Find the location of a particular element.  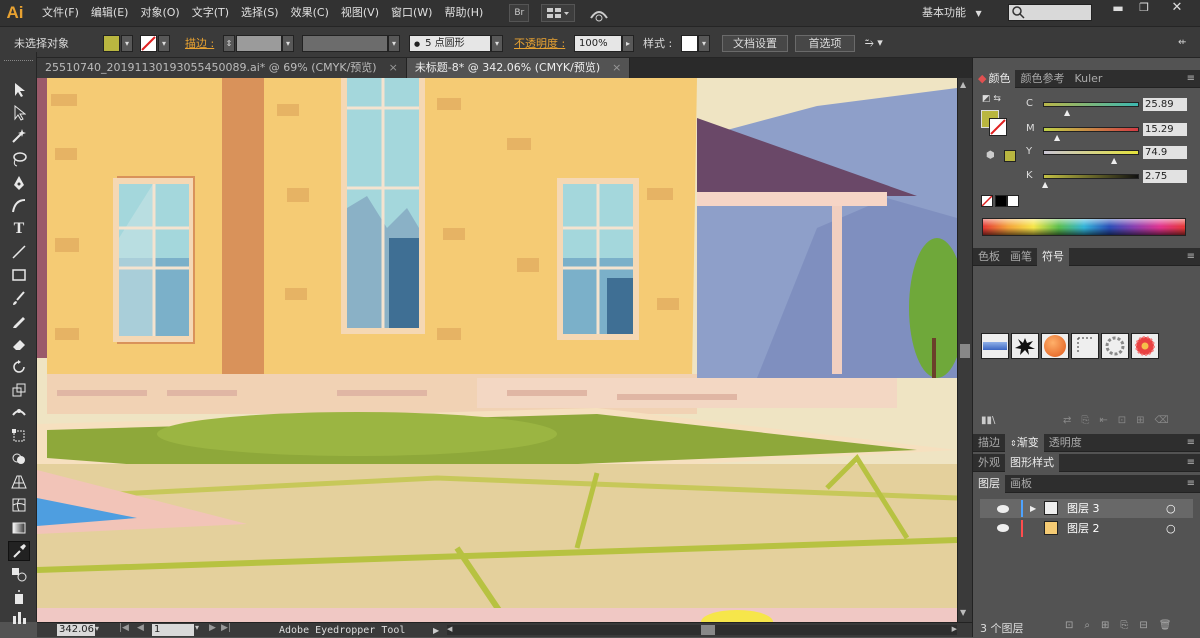

last-artboard-icon: ▶| is located at coordinates (226, 628).